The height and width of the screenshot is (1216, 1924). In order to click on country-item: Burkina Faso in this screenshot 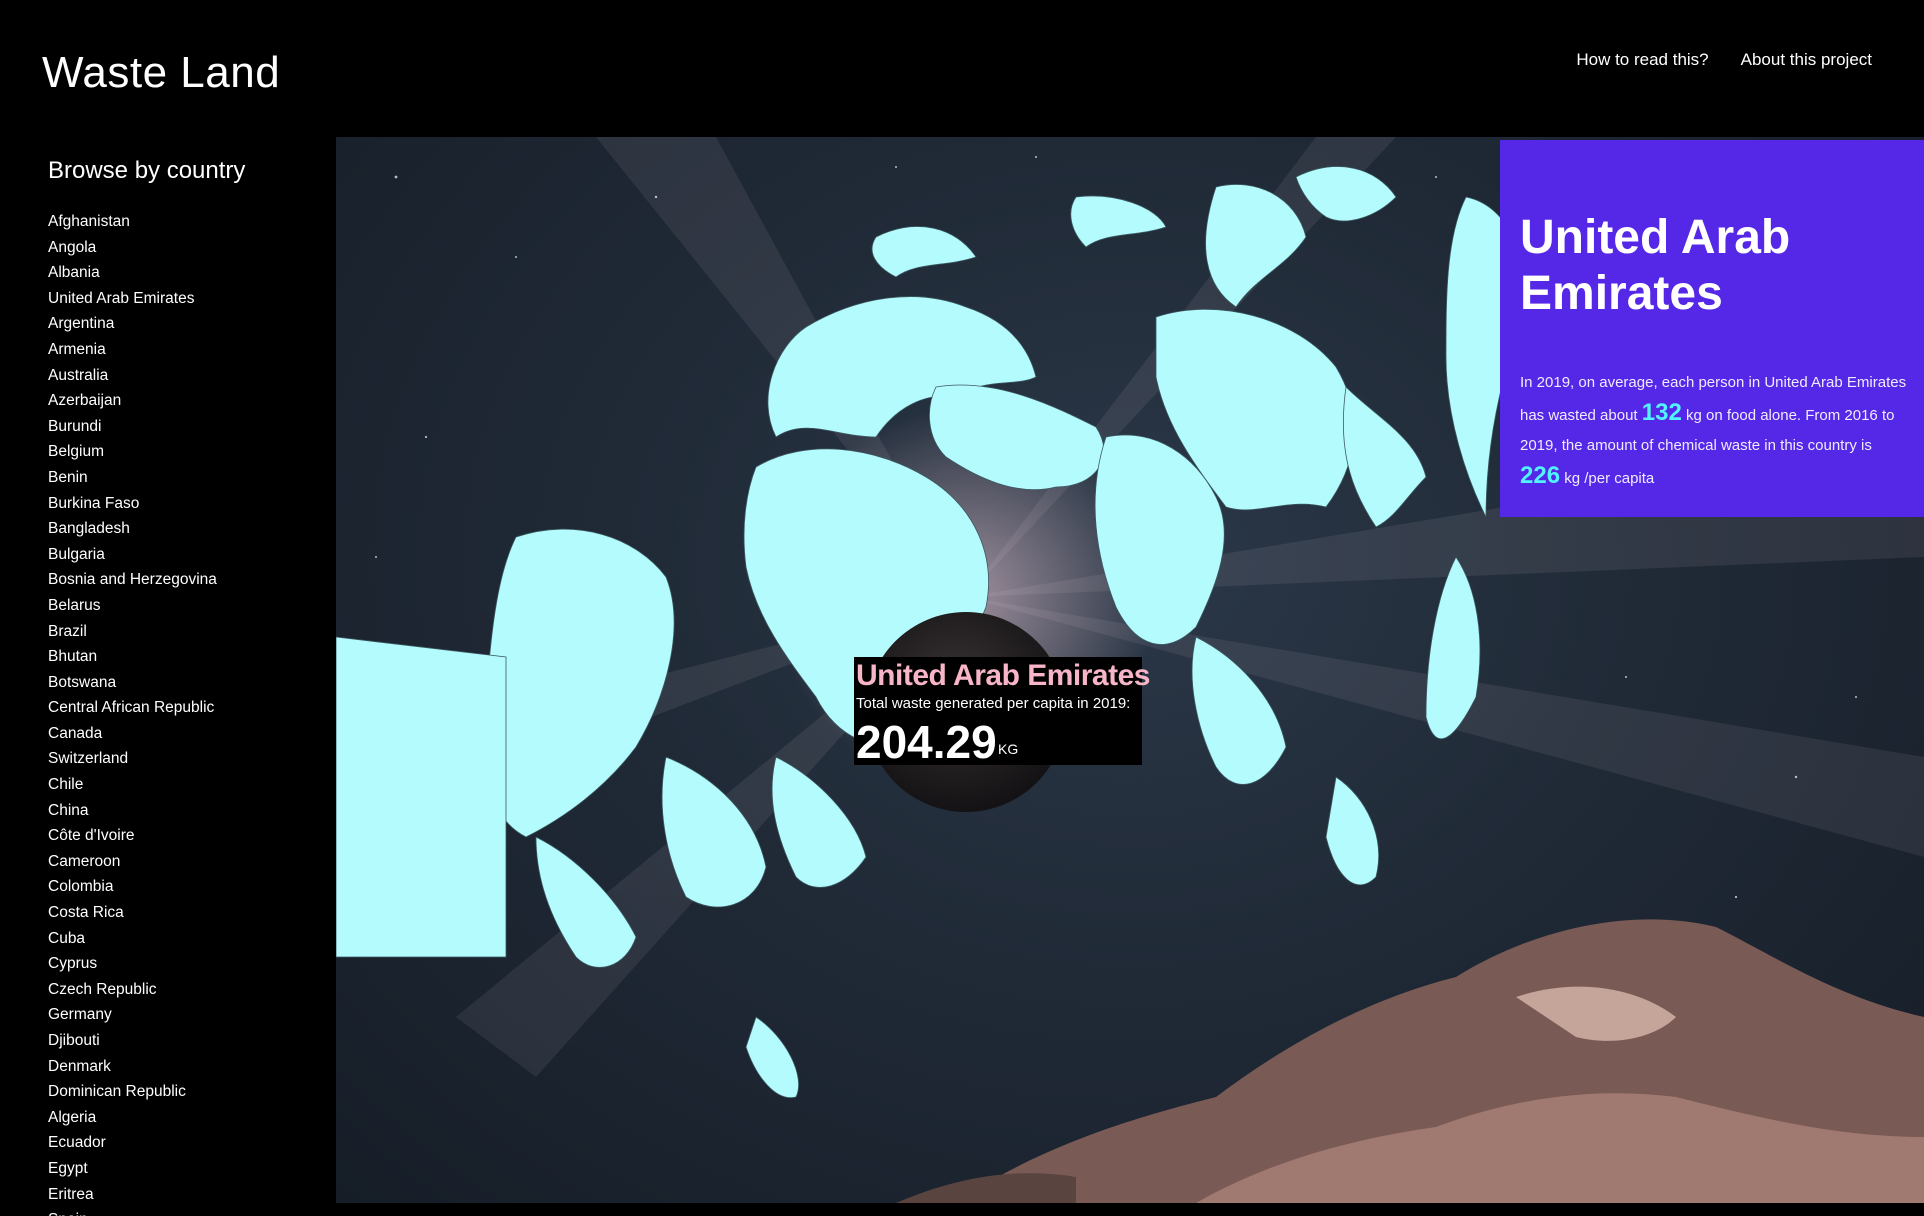, I will do `click(132, 504)`.